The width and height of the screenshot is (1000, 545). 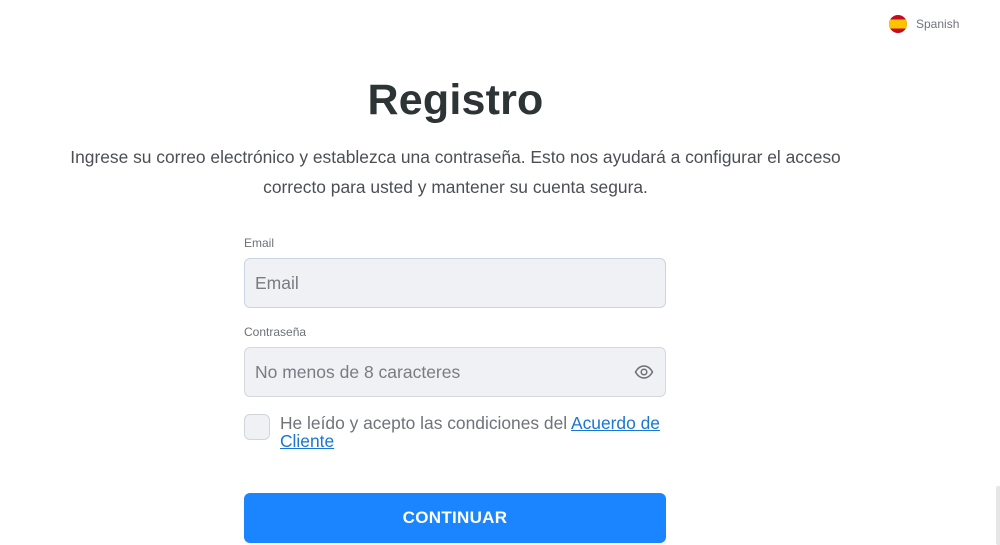 I want to click on continue-button: CONTINUAR, so click(x=455, y=518).